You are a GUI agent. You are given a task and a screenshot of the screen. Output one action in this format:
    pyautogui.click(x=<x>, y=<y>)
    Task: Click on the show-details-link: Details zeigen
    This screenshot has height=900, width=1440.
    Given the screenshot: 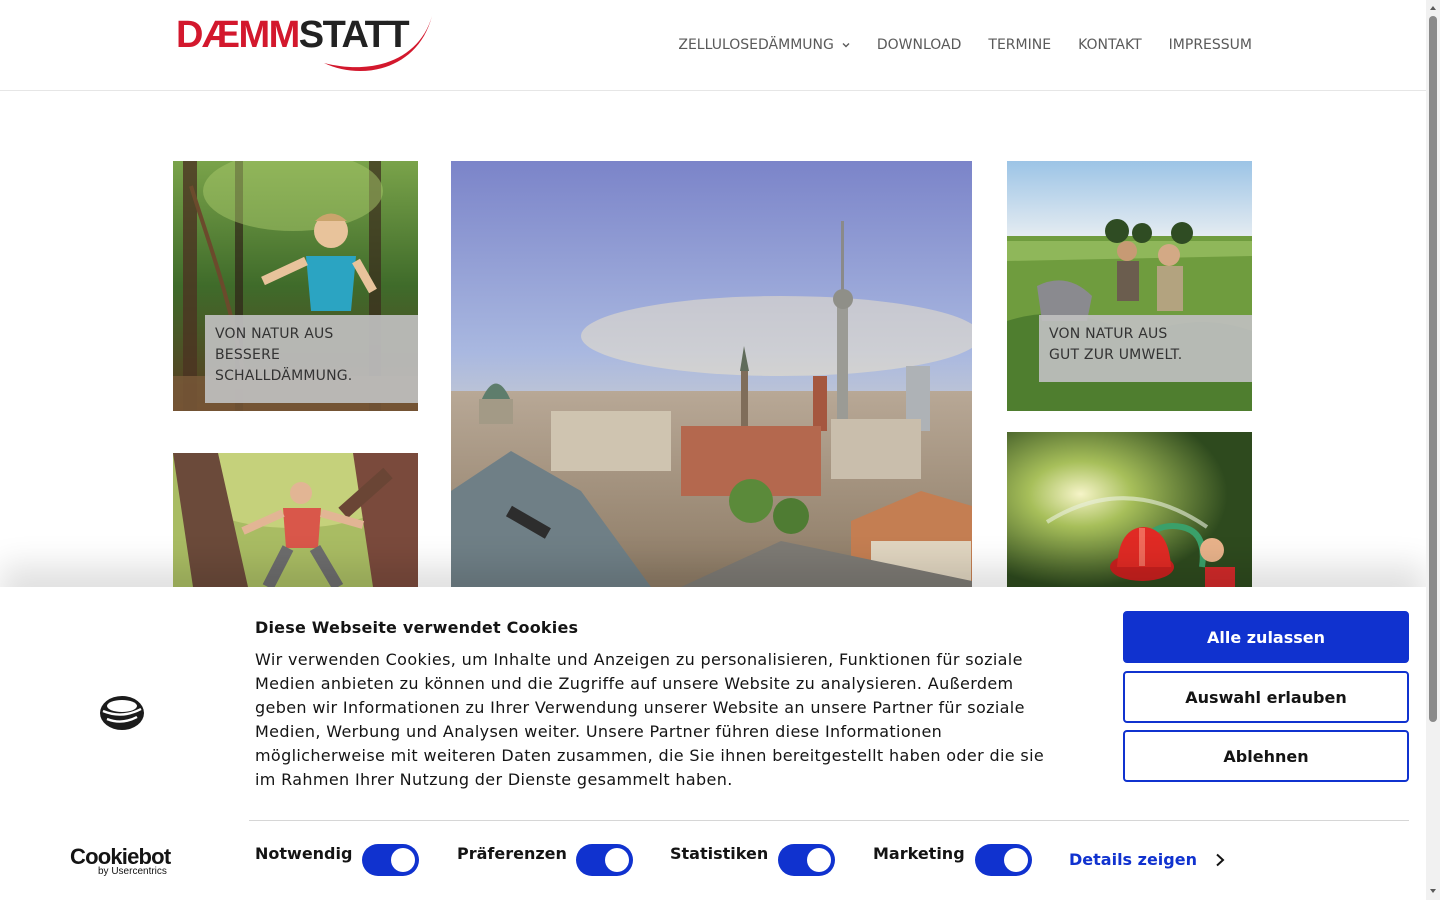 What is the action you would take?
    pyautogui.click(x=1147, y=859)
    